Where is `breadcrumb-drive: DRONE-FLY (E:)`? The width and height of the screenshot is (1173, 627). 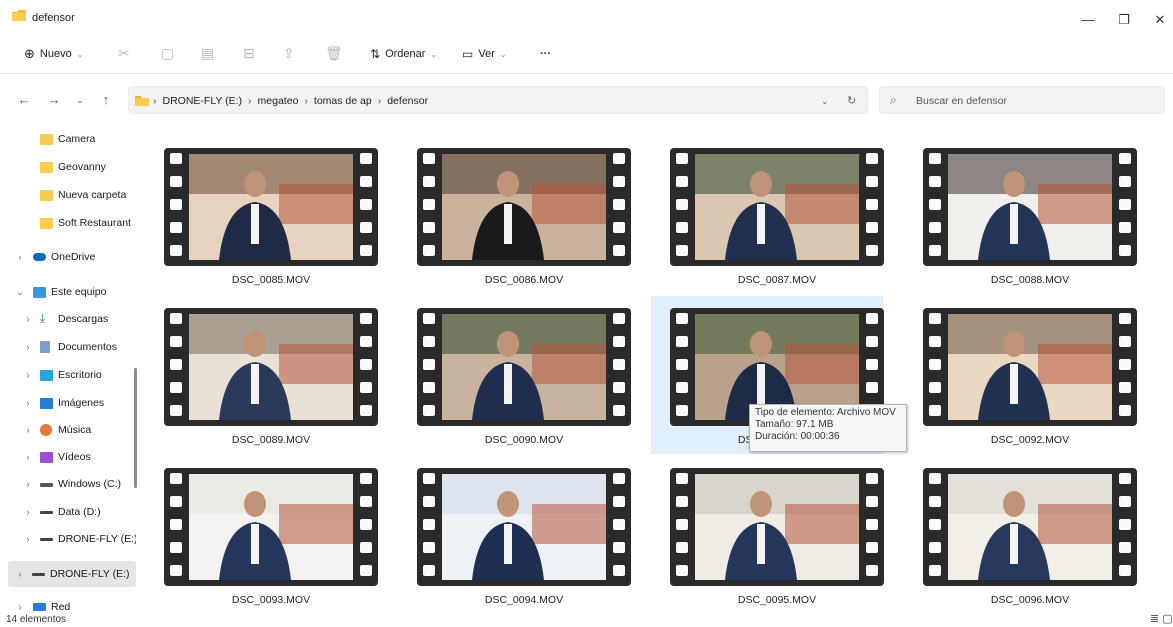 breadcrumb-drive: DRONE-FLY (E:) is located at coordinates (203, 101).